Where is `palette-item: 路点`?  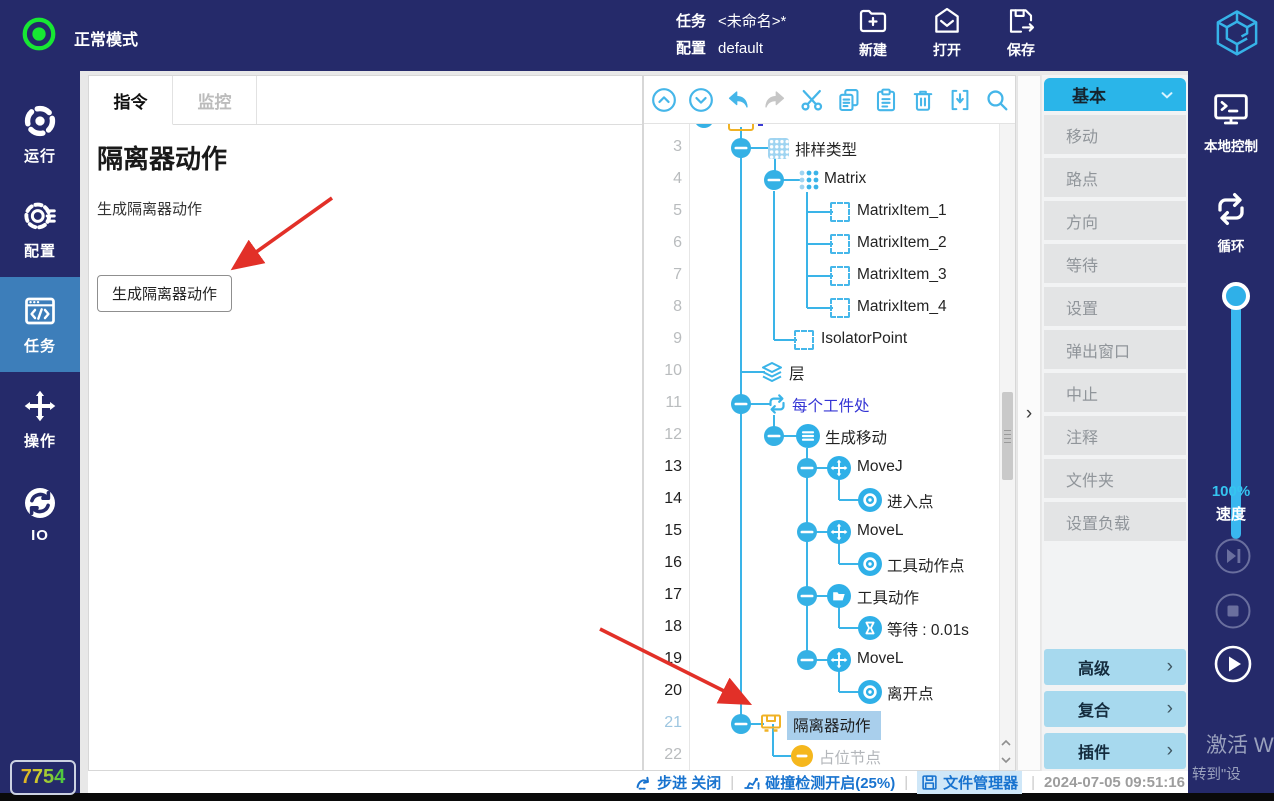 palette-item: 路点 is located at coordinates (1115, 177).